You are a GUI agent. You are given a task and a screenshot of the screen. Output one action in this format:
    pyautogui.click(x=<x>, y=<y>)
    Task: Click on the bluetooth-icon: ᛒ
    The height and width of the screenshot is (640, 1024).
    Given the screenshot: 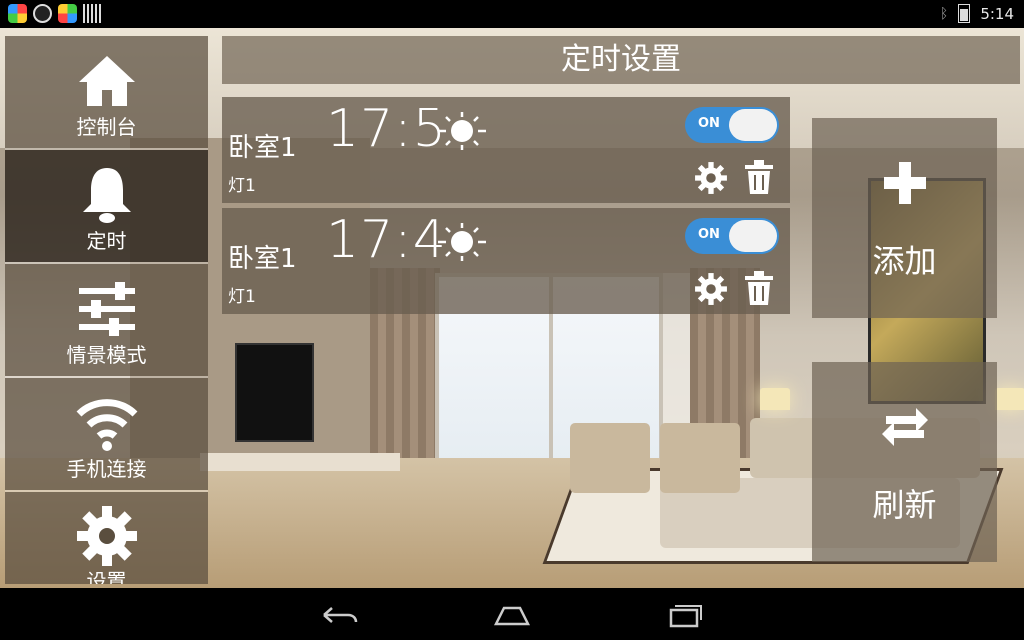 What is the action you would take?
    pyautogui.click(x=944, y=13)
    